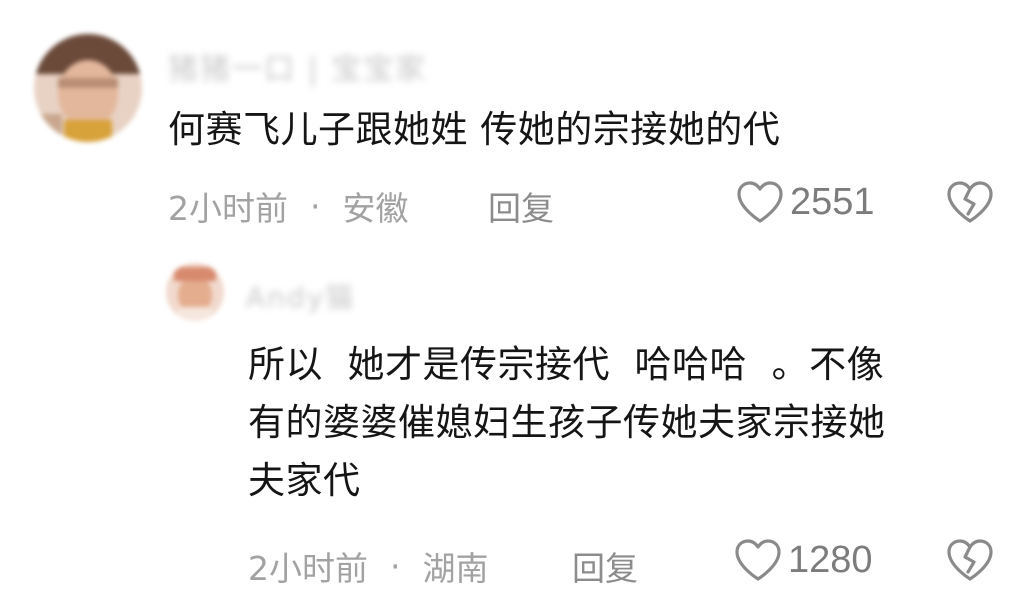 The height and width of the screenshot is (590, 1035). What do you see at coordinates (297, 66) in the screenshot?
I see `username: 猪猪一口 | 宝宝家` at bounding box center [297, 66].